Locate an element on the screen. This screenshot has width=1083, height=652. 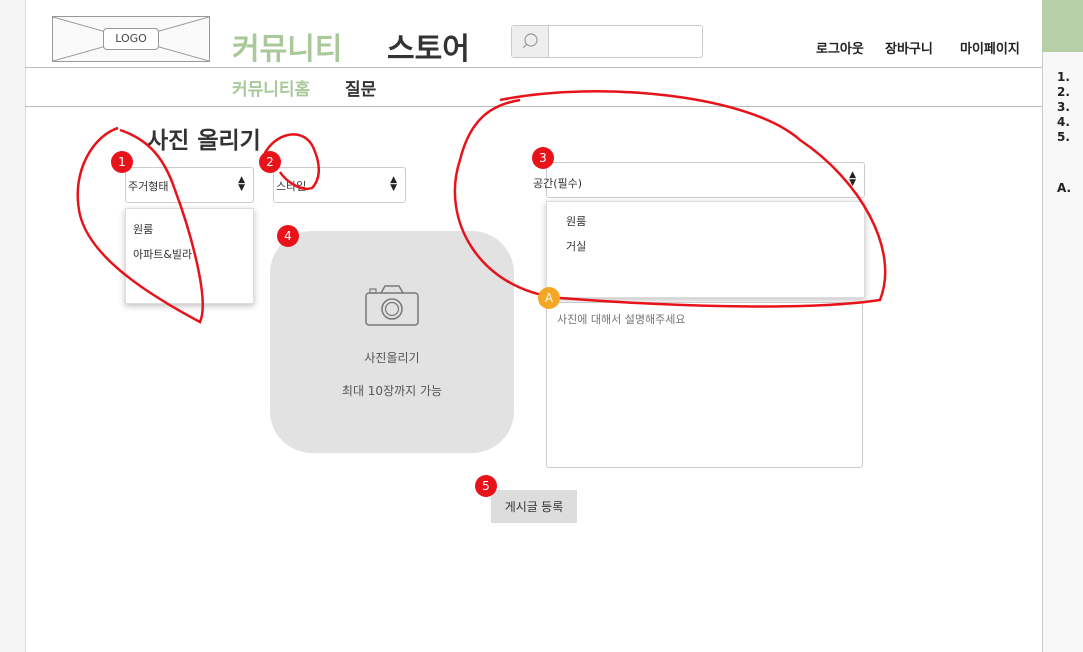
submit-post-button: 게시글 등록 is located at coordinates (534, 506).